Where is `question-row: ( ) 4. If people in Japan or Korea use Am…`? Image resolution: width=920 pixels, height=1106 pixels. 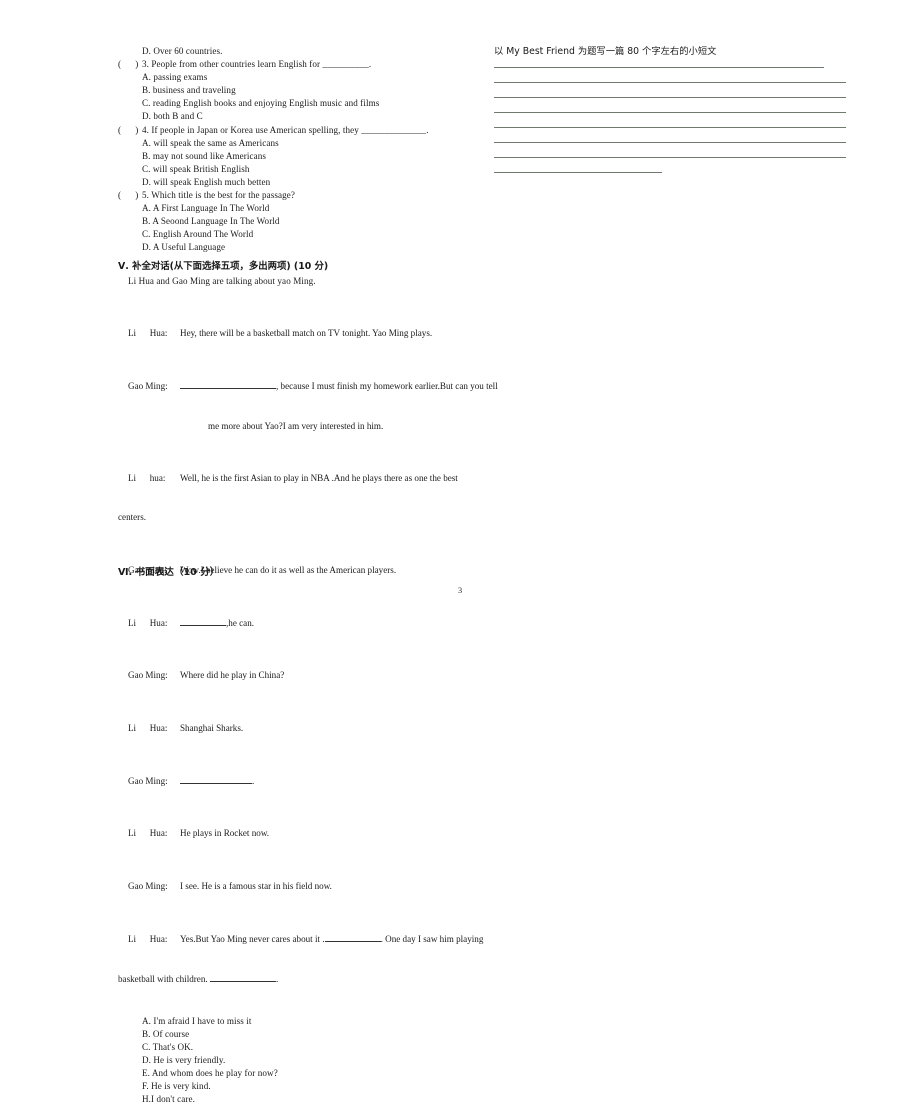 question-row: ( ) 4. If people in Japan or Korea use Am… is located at coordinates (298, 130).